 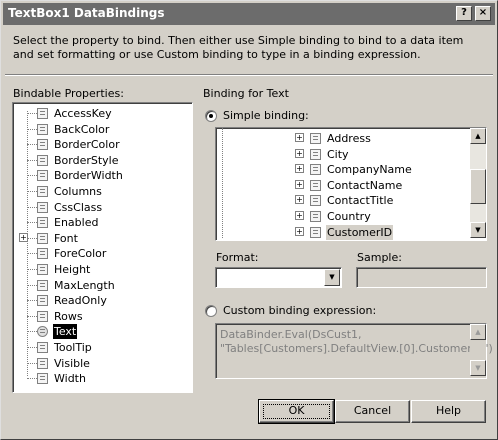 I want to click on field-item-city: City, so click(x=385, y=154).